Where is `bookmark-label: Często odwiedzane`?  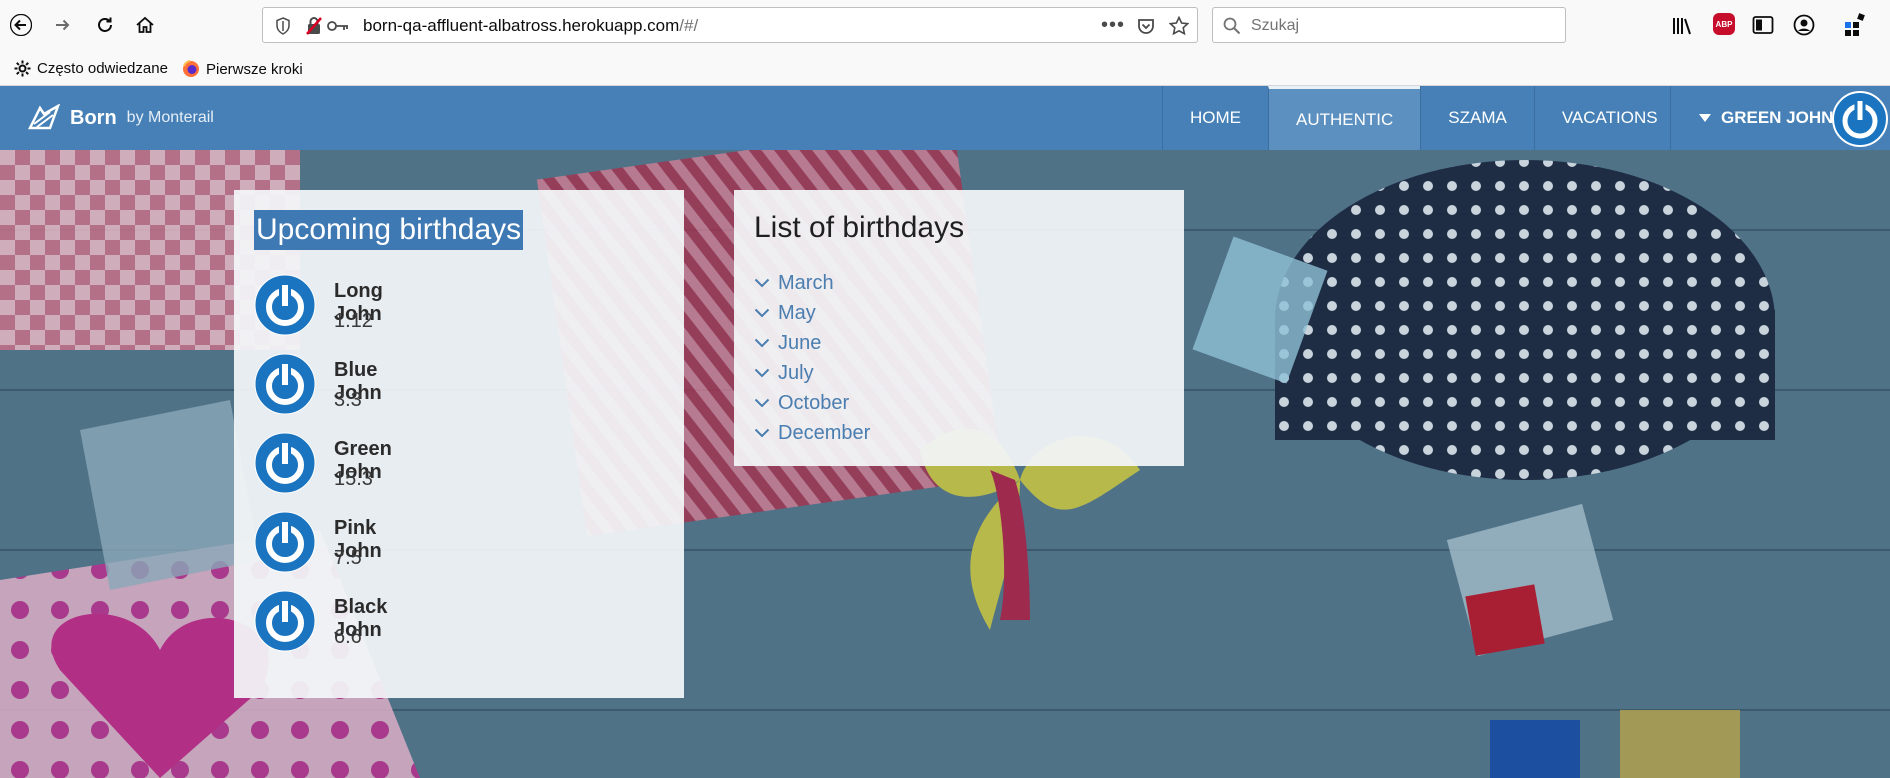
bookmark-label: Często odwiedzane is located at coordinates (102, 68).